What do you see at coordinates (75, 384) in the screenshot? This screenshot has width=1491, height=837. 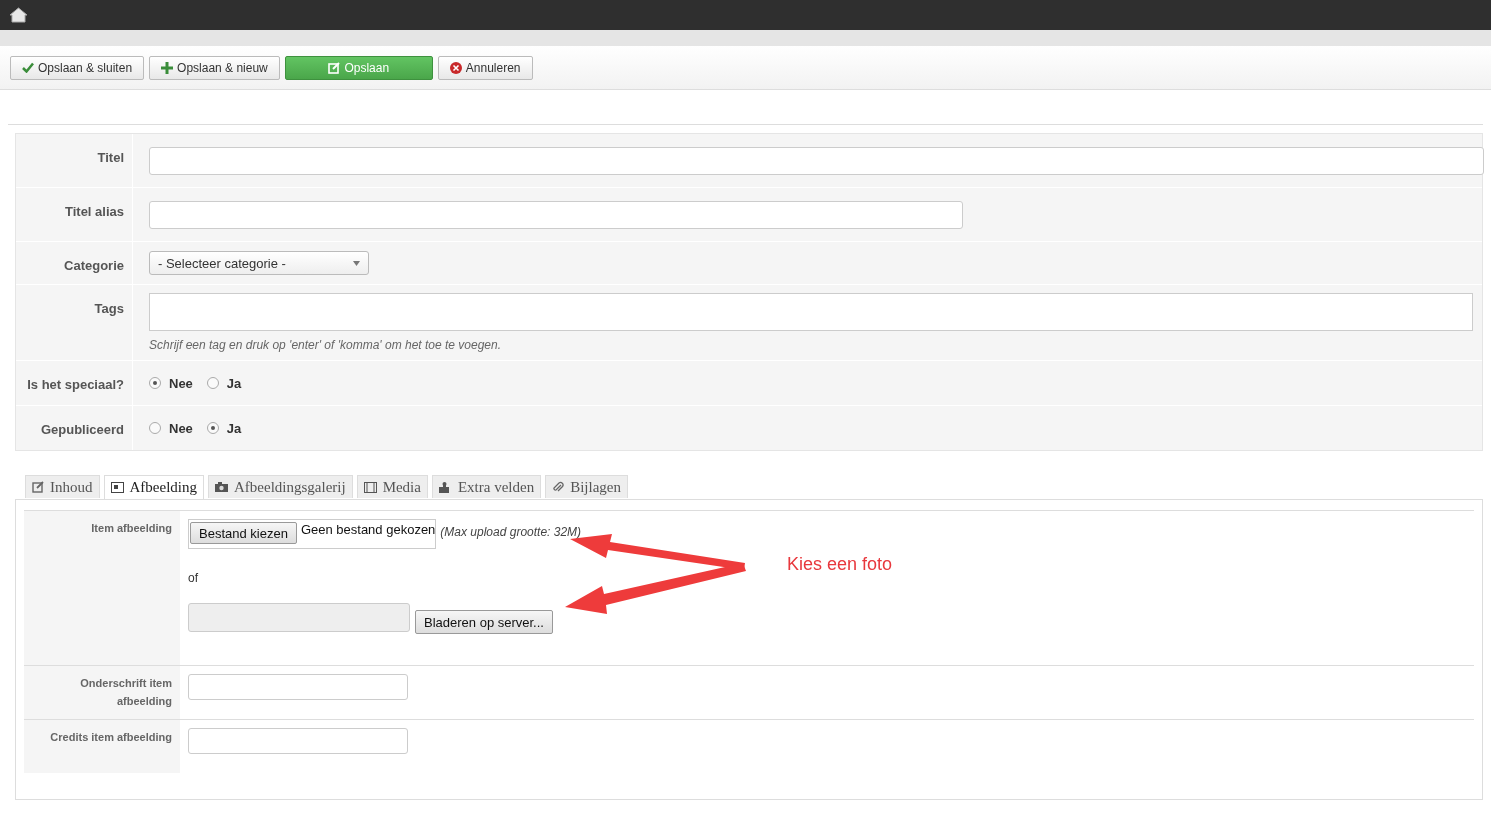 I see `field-label: Is het speciaal?` at bounding box center [75, 384].